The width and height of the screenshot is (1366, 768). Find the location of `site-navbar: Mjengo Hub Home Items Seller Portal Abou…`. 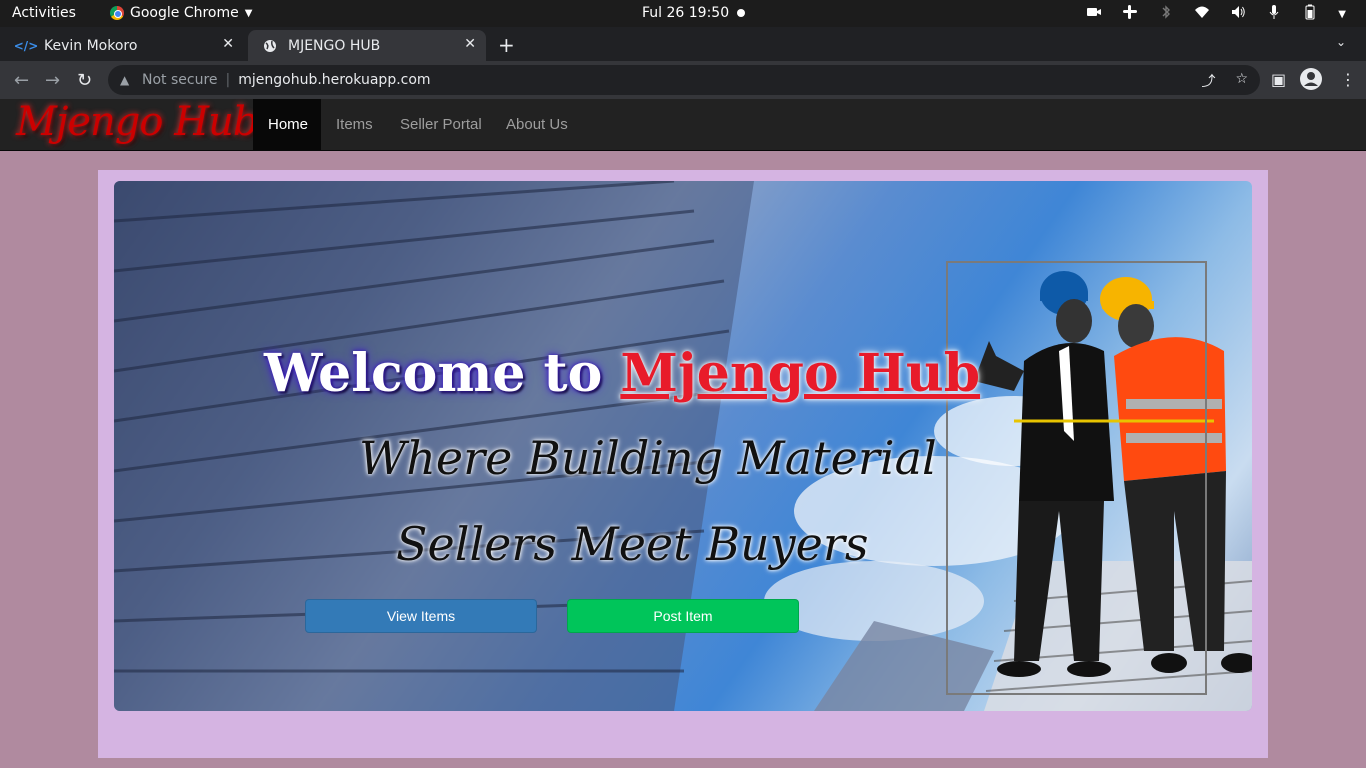

site-navbar: Mjengo Hub Home Items Seller Portal Abou… is located at coordinates (683, 125).